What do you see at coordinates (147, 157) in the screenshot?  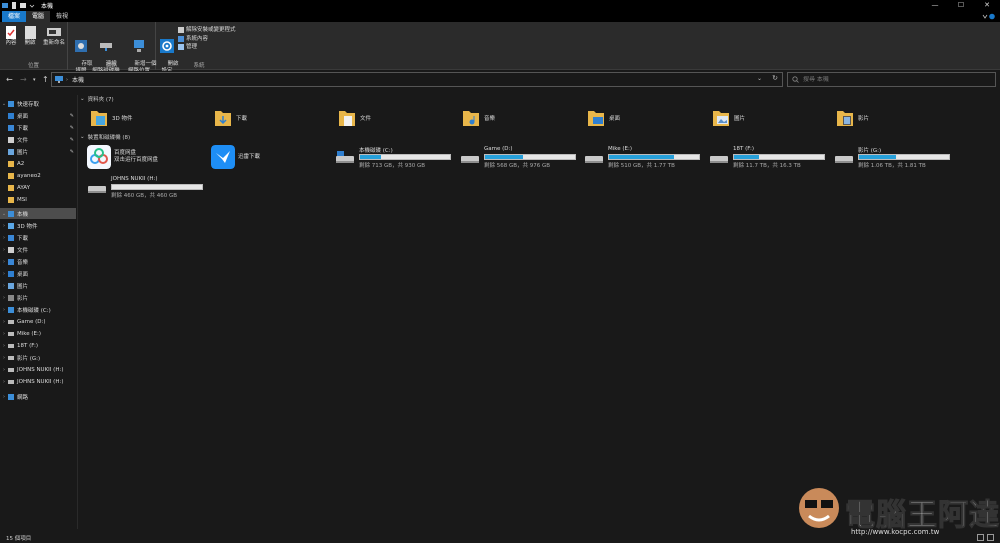 I see `app-baidu-netdisk: 百度网盘 双击运行百度网盘` at bounding box center [147, 157].